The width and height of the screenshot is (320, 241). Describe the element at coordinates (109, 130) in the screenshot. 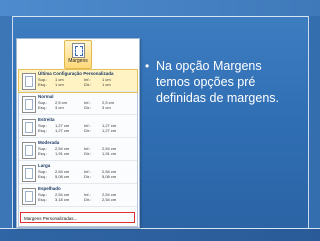

I see `value-right: 1,27 cm` at that location.